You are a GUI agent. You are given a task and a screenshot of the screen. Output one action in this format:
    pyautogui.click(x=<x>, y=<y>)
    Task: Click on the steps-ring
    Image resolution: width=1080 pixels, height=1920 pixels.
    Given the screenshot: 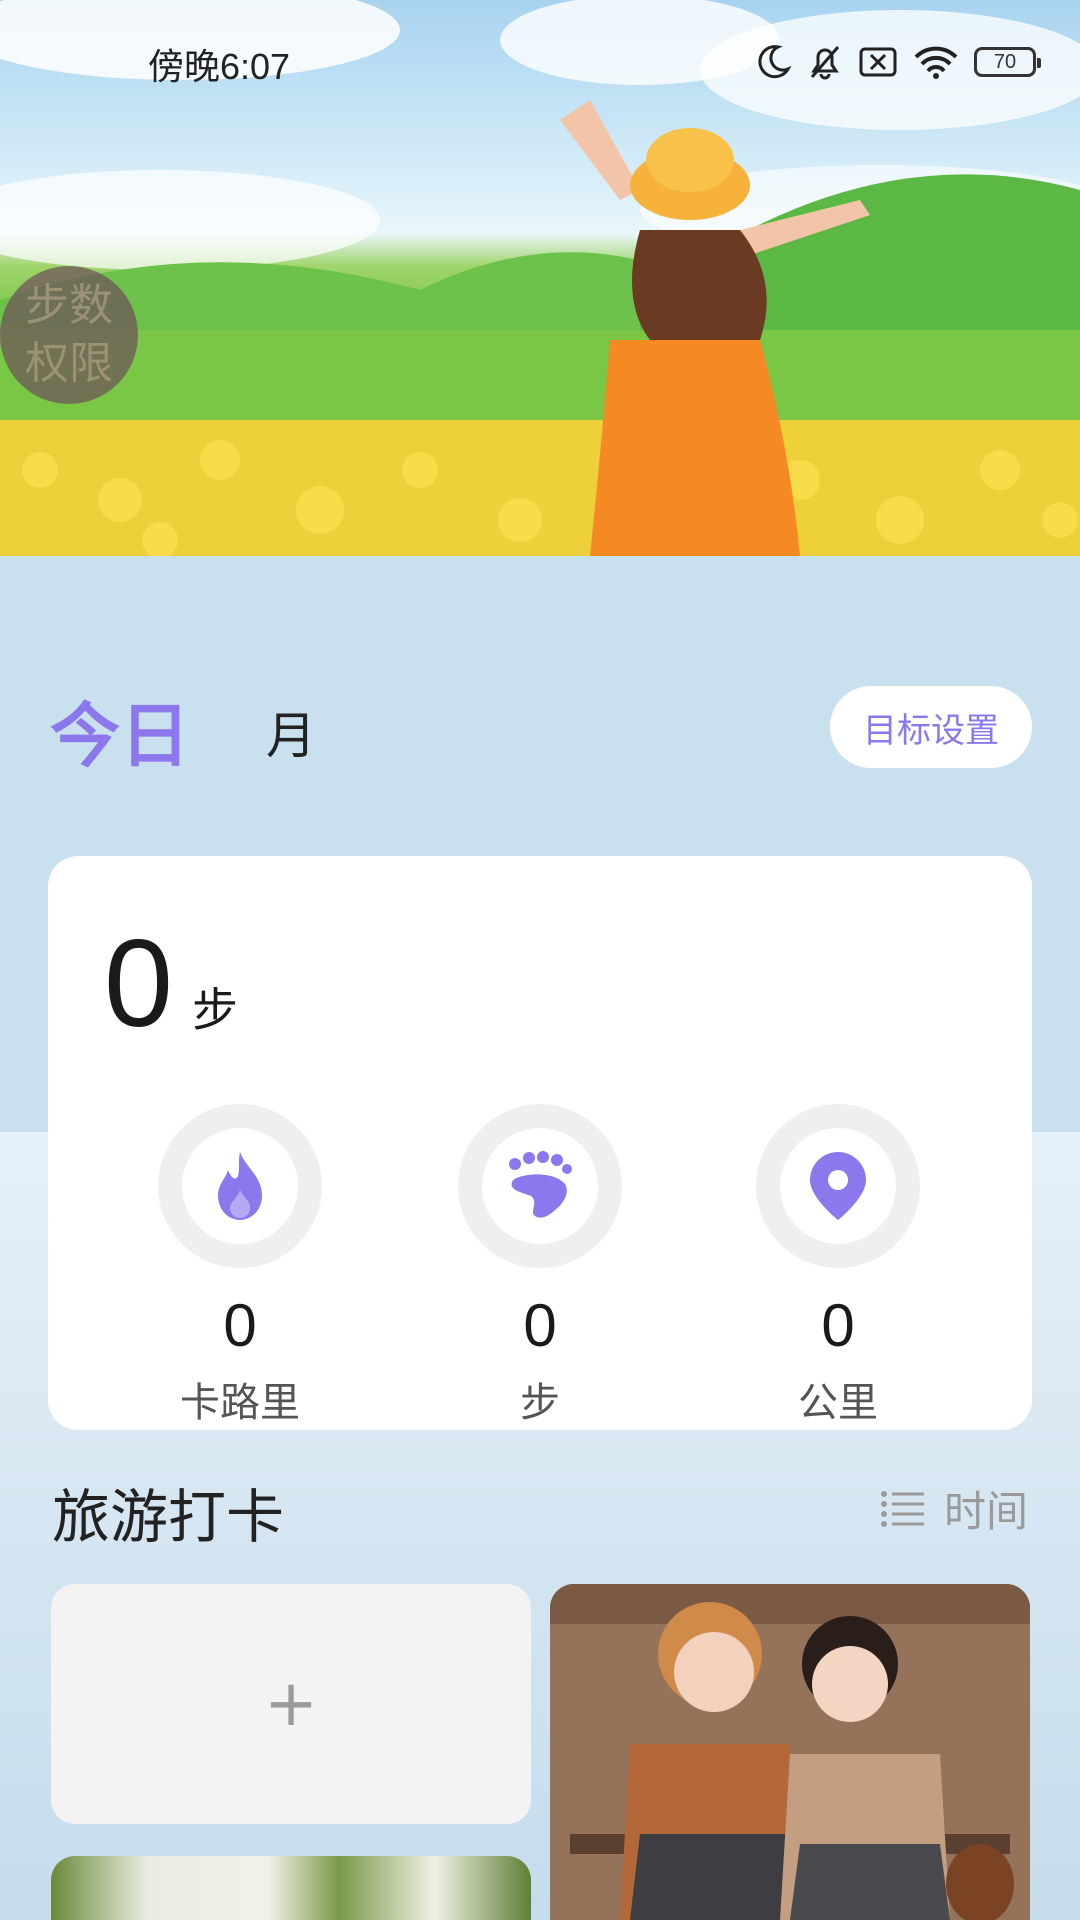 What is the action you would take?
    pyautogui.click(x=540, y=1186)
    